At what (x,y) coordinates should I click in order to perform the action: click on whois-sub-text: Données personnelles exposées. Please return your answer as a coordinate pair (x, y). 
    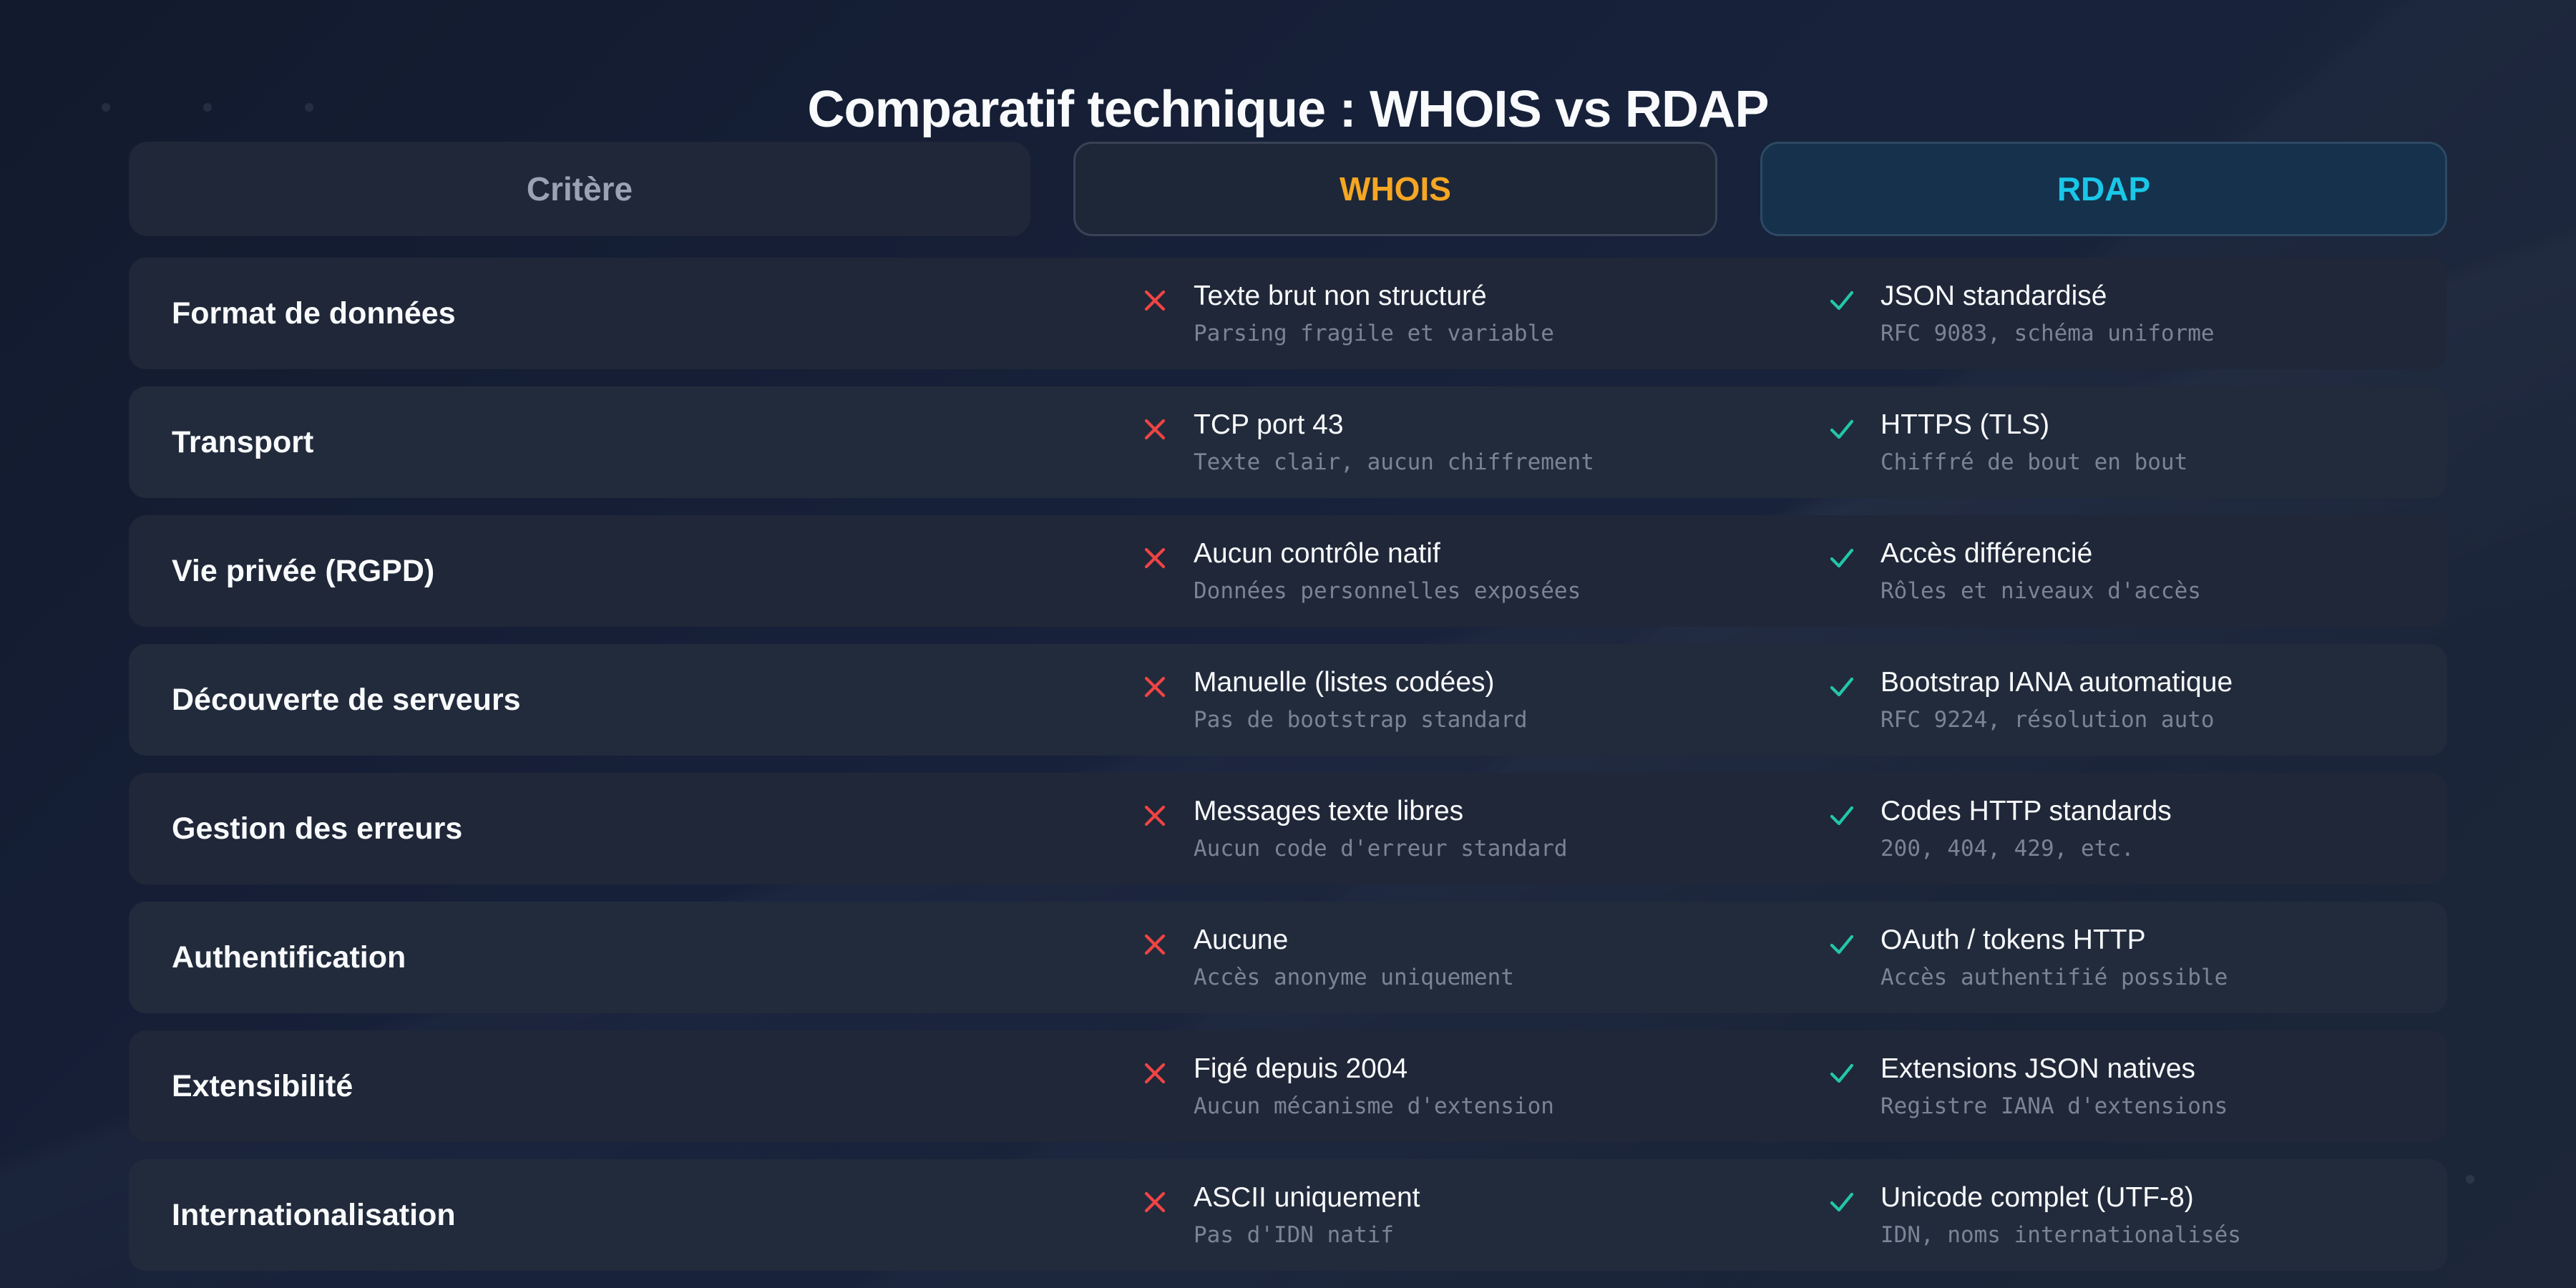
    Looking at the image, I should click on (1387, 591).